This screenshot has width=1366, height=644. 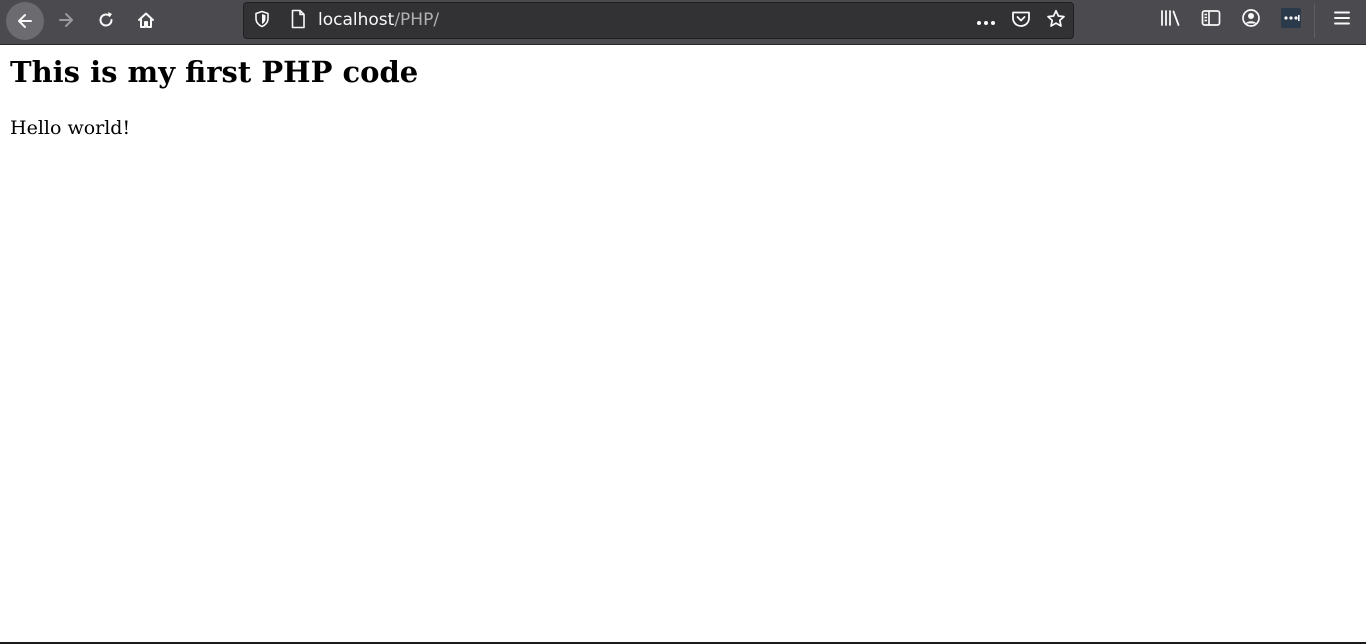 I want to click on home-button, so click(x=146, y=20).